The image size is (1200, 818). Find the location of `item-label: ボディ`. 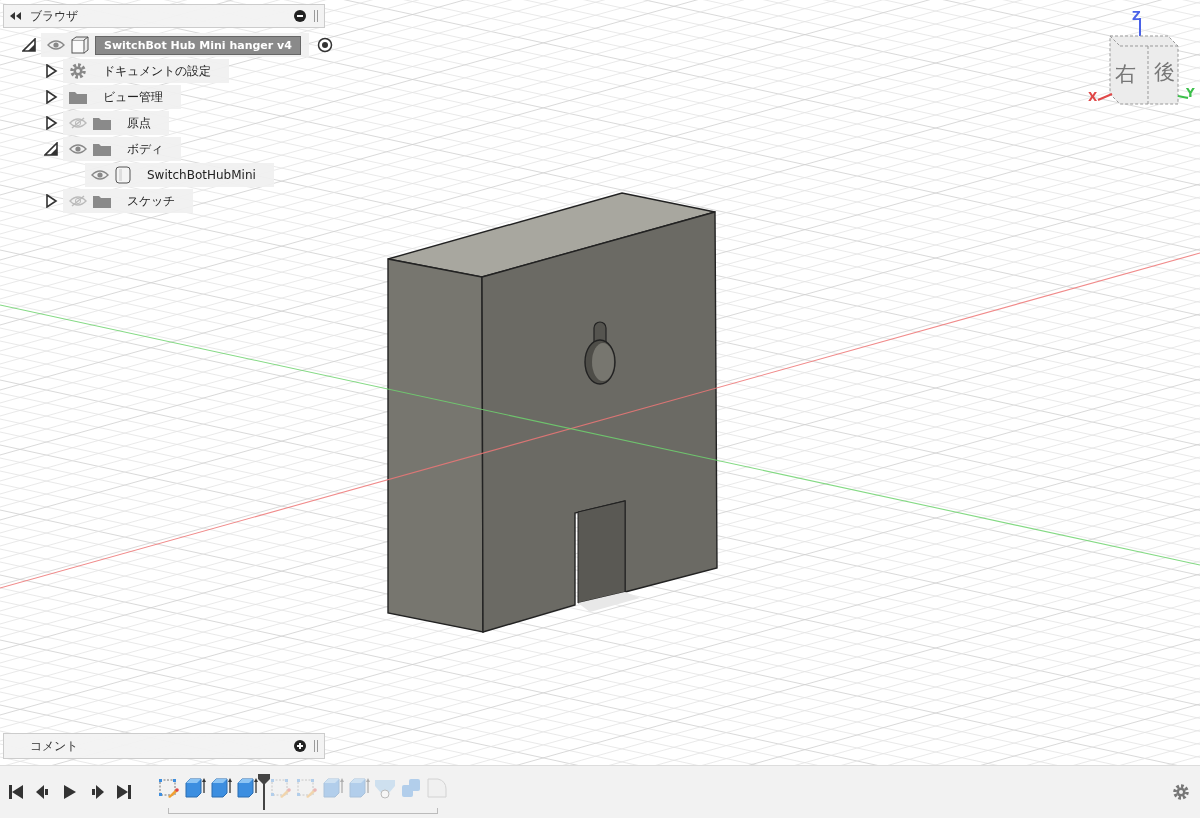

item-label: ボディ is located at coordinates (145, 149).